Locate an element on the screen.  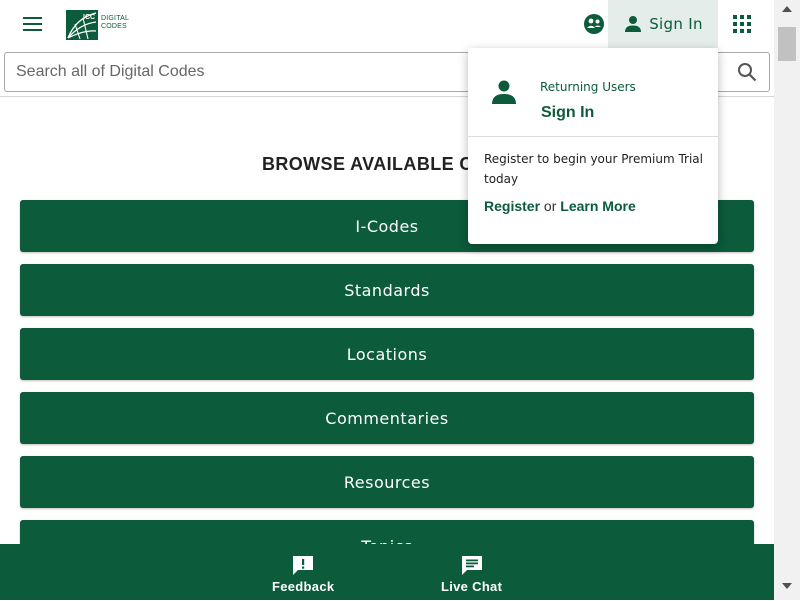
bottom-bar: Feedback Live Chat is located at coordinates (387, 572).